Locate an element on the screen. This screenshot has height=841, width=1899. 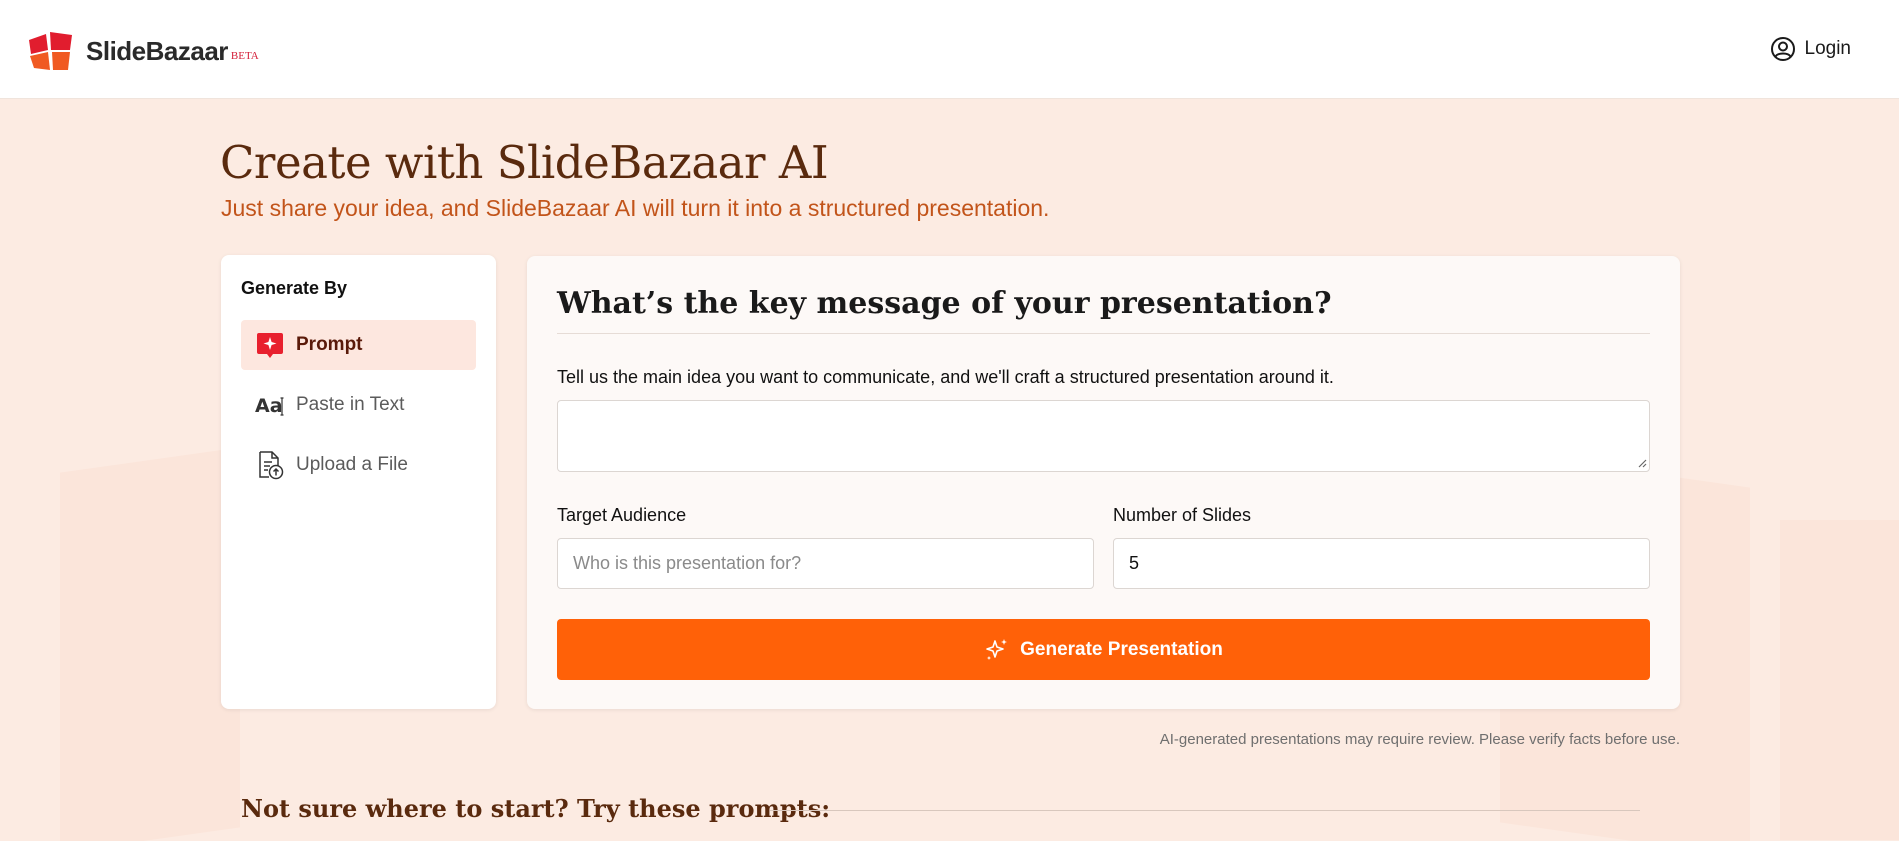
target-audience-input is located at coordinates (825, 563).